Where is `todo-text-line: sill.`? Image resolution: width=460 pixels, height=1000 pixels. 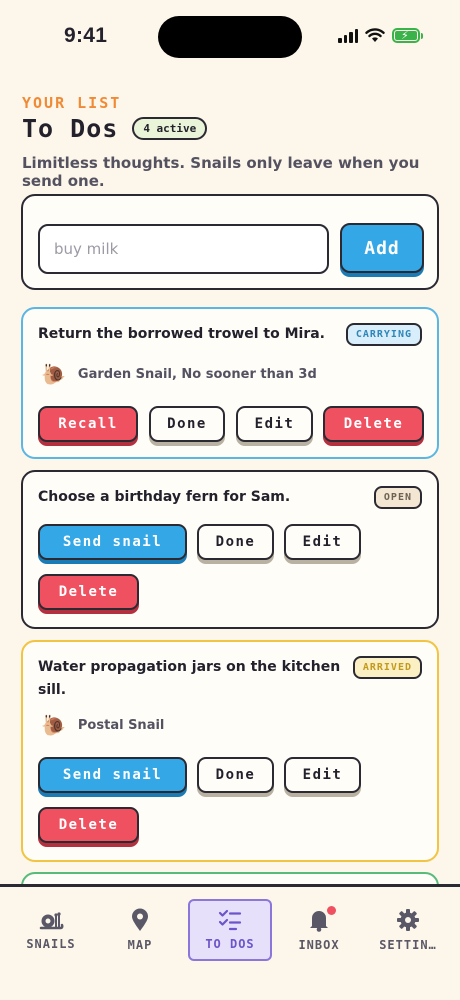
todo-text-line: sill. is located at coordinates (52, 690).